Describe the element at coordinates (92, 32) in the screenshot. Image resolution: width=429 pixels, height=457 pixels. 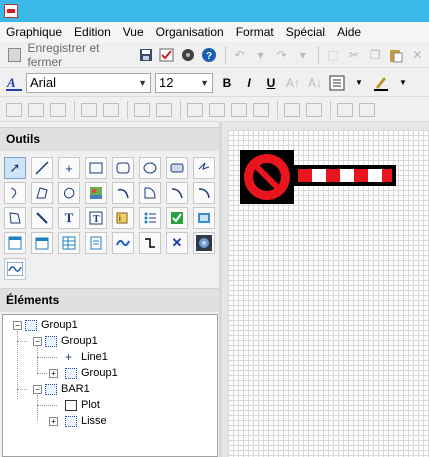
I see `menu-edition: Edition` at that location.